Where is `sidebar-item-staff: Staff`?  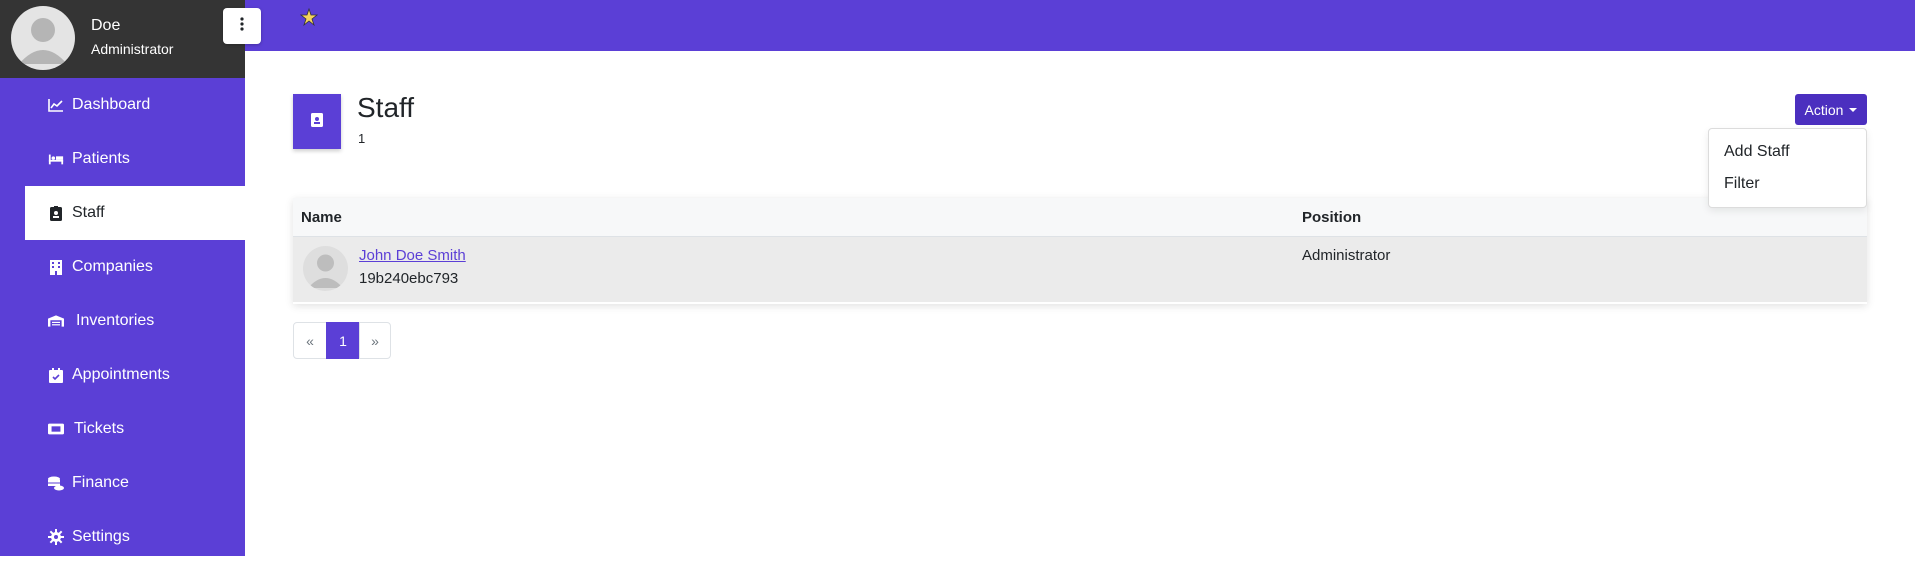
sidebar-item-staff: Staff is located at coordinates (135, 213).